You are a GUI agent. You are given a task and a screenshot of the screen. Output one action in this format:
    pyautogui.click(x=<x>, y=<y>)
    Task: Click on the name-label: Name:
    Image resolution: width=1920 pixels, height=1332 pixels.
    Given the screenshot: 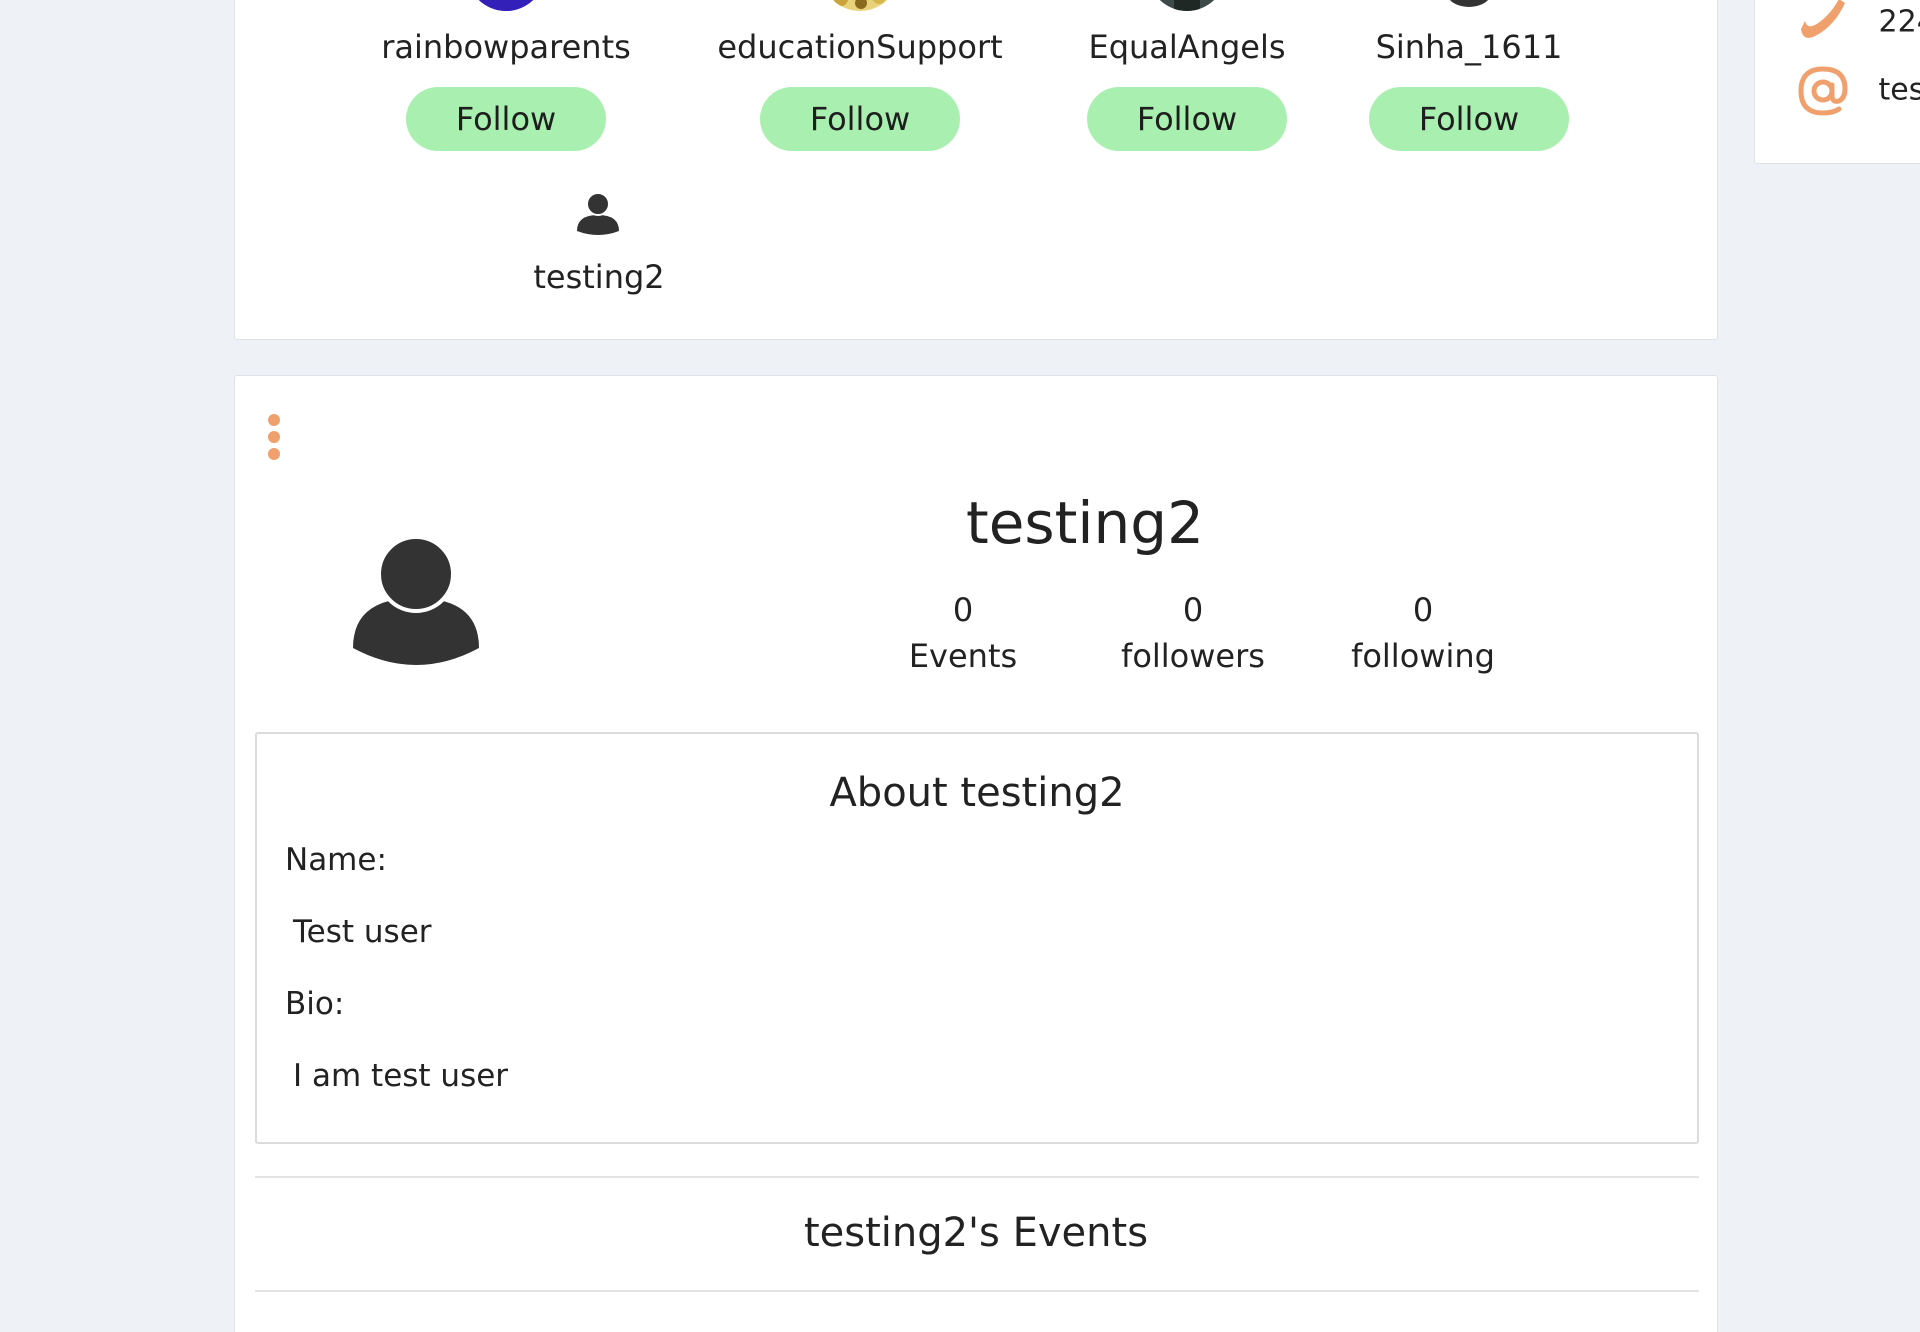 What is the action you would take?
    pyautogui.click(x=336, y=860)
    